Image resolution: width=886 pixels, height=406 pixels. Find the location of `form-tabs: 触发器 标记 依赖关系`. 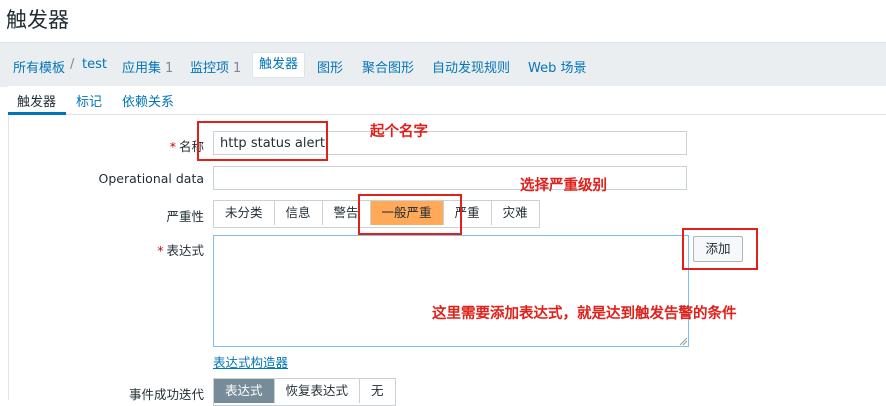

form-tabs: 触发器 标记 依赖关系 is located at coordinates (447, 100).